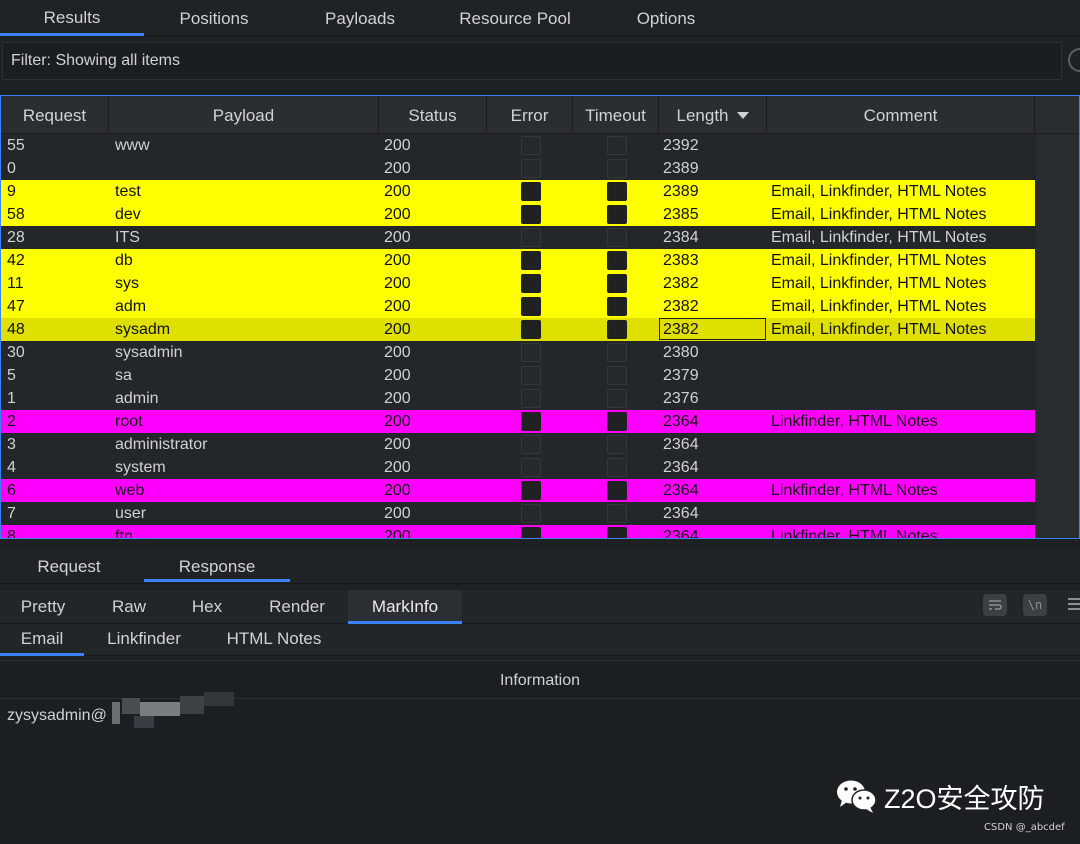  I want to click on tab-raw: Raw, so click(129, 607).